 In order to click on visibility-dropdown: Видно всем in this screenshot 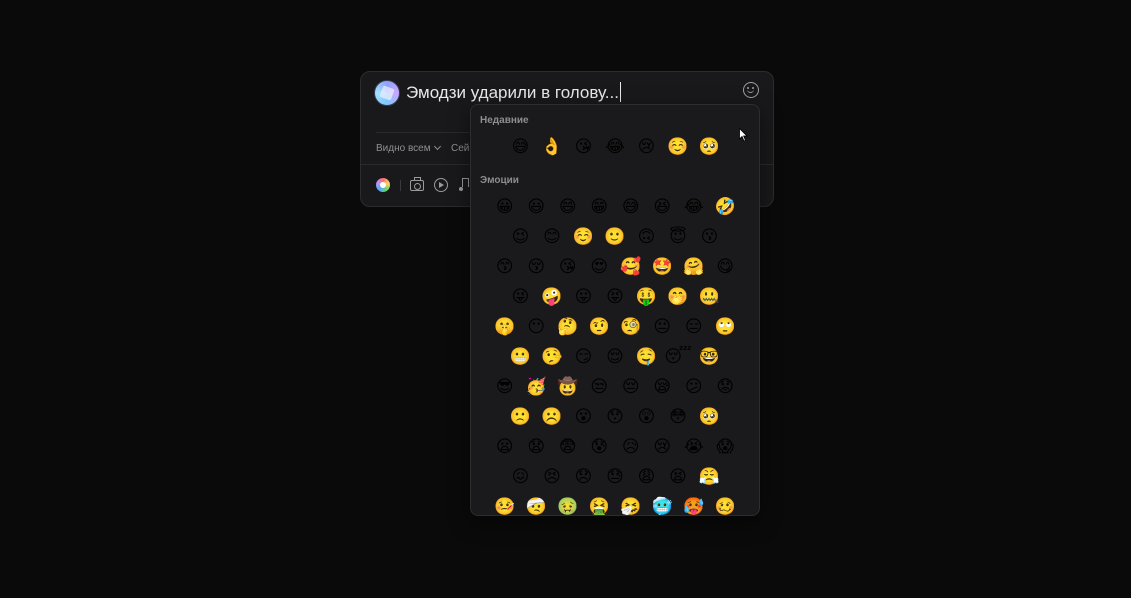, I will do `click(408, 148)`.